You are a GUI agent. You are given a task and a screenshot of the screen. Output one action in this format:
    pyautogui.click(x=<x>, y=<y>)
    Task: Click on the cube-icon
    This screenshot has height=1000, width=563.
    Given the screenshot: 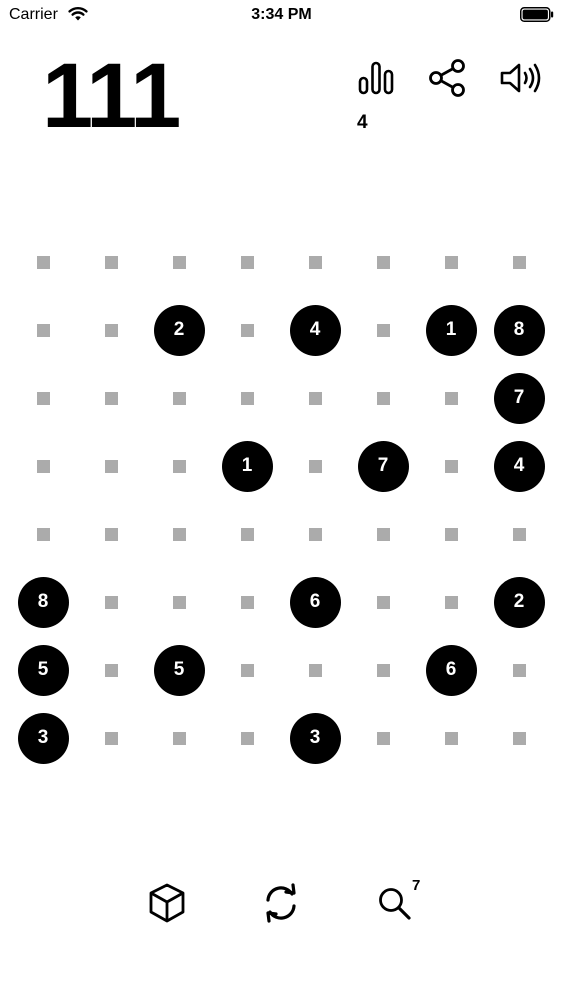 What is the action you would take?
    pyautogui.click(x=167, y=903)
    